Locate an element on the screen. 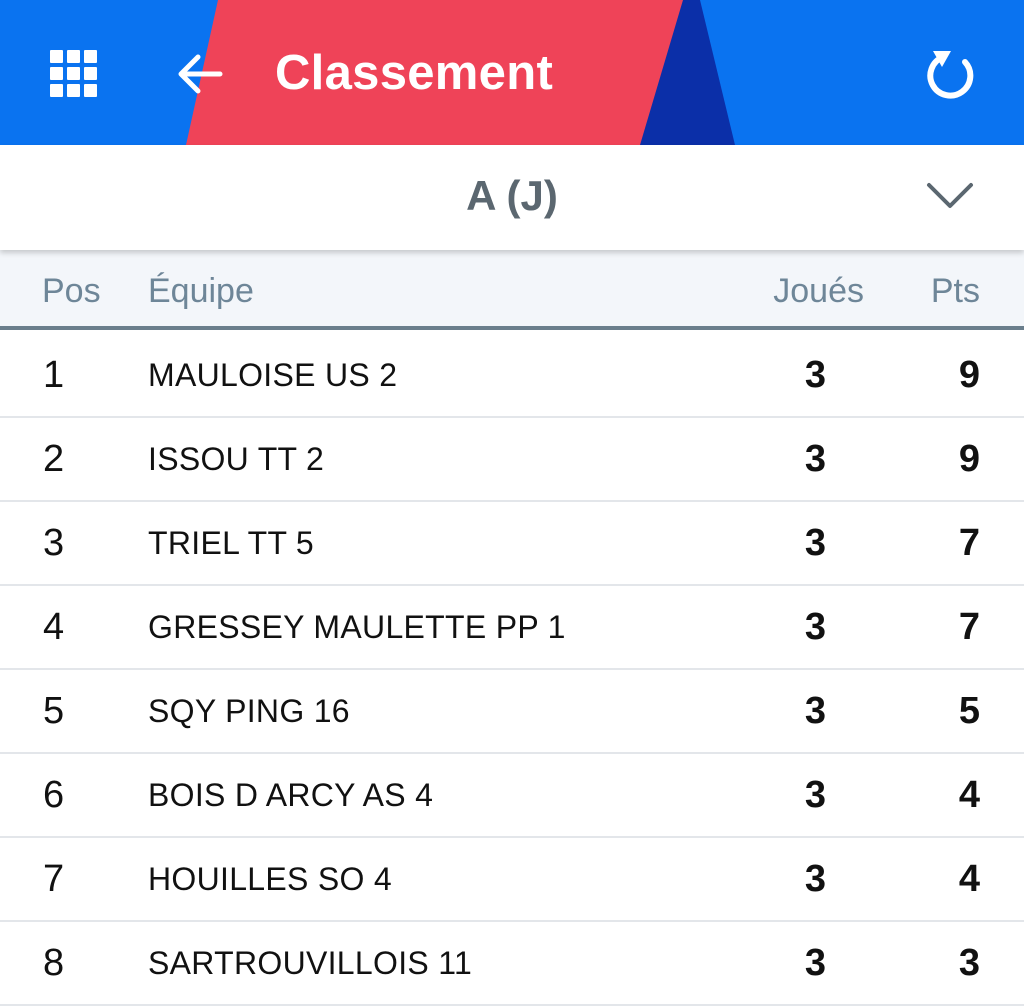  row-team: ISSOU TT 2 is located at coordinates (236, 459).